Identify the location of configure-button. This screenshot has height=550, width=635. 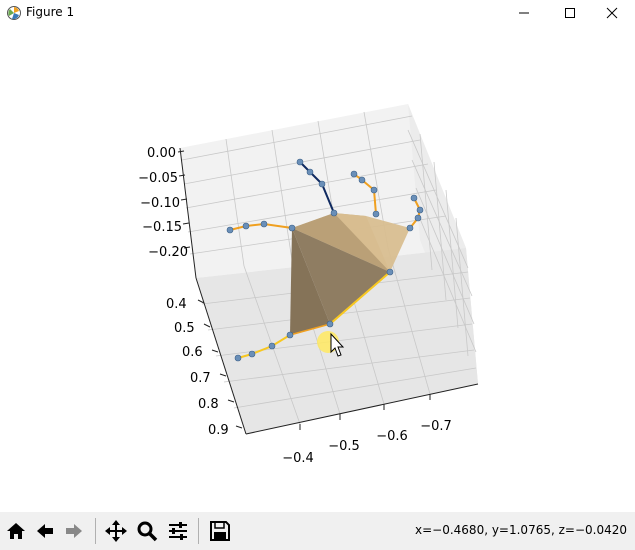
(178, 531).